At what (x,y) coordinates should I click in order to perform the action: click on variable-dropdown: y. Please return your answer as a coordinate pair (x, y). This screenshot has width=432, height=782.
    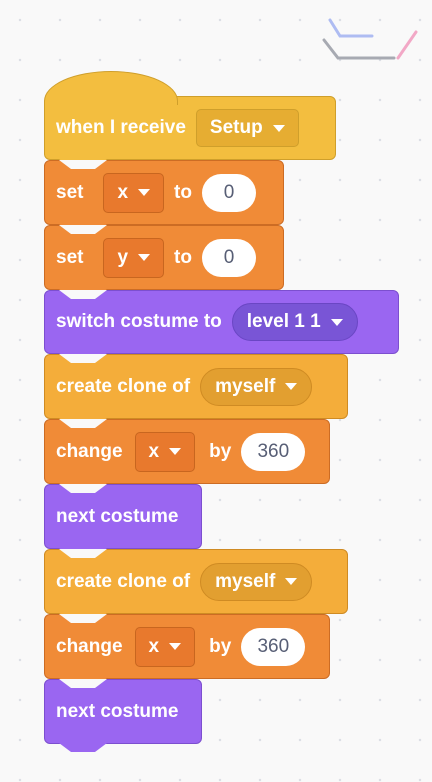
    Looking at the image, I should click on (134, 257).